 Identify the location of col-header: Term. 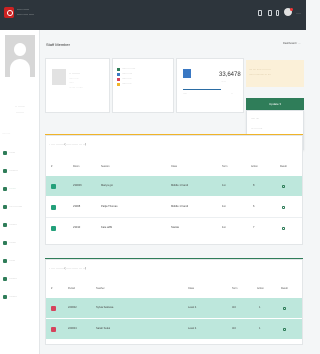
(235, 288).